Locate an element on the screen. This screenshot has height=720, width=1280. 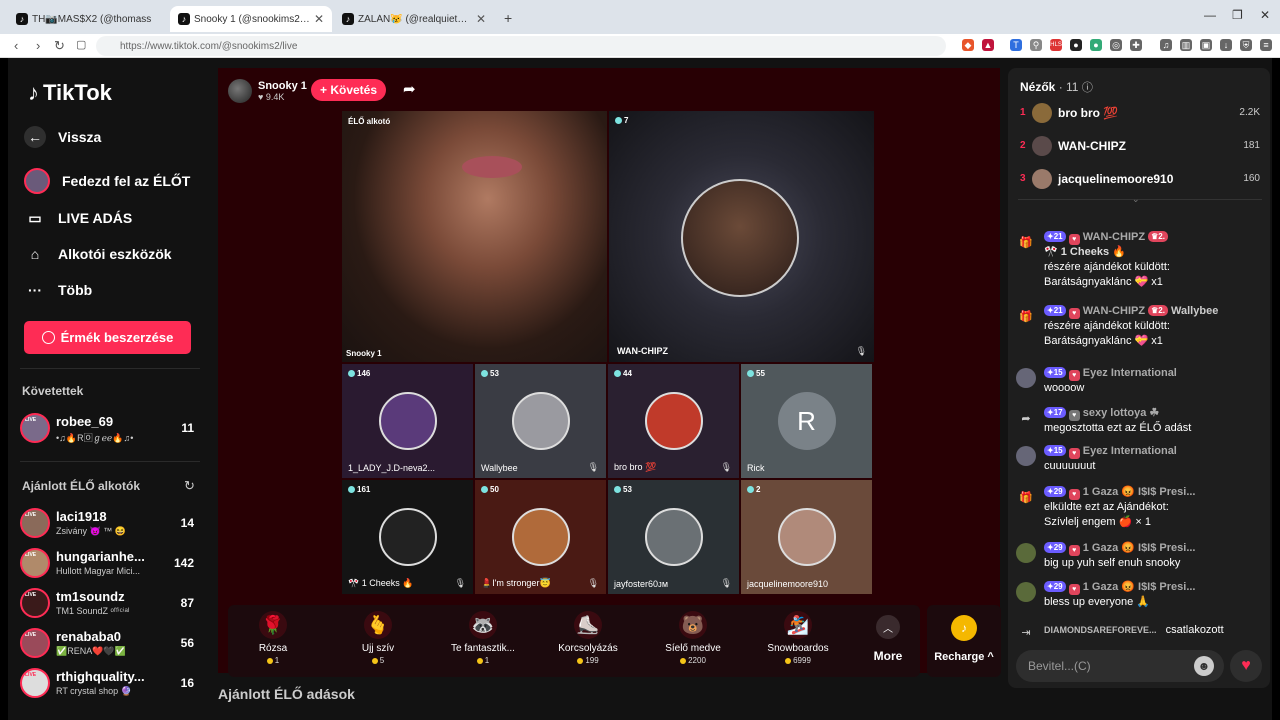
host-name: Snooky 1 is located at coordinates (282, 86).